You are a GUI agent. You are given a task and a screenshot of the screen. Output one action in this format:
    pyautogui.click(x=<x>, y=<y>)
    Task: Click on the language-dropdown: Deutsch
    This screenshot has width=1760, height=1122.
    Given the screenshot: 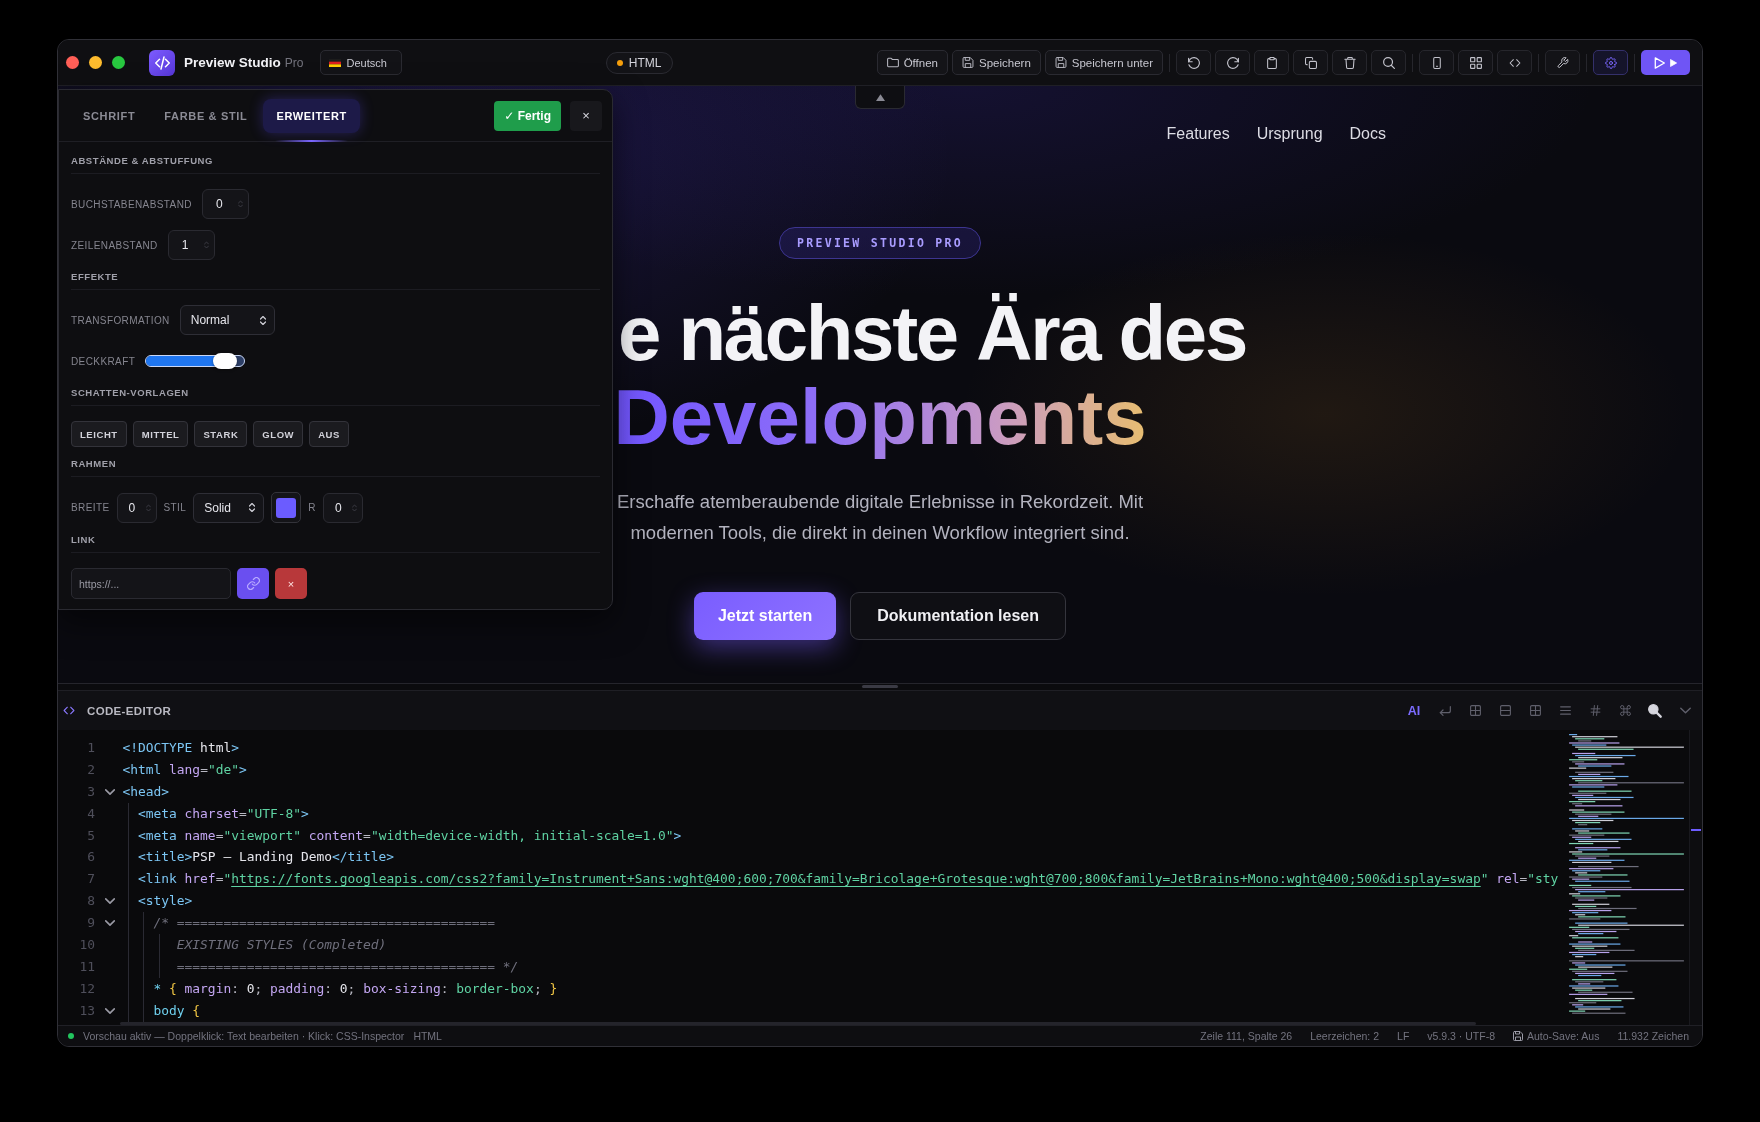 What is the action you would take?
    pyautogui.click(x=361, y=62)
    